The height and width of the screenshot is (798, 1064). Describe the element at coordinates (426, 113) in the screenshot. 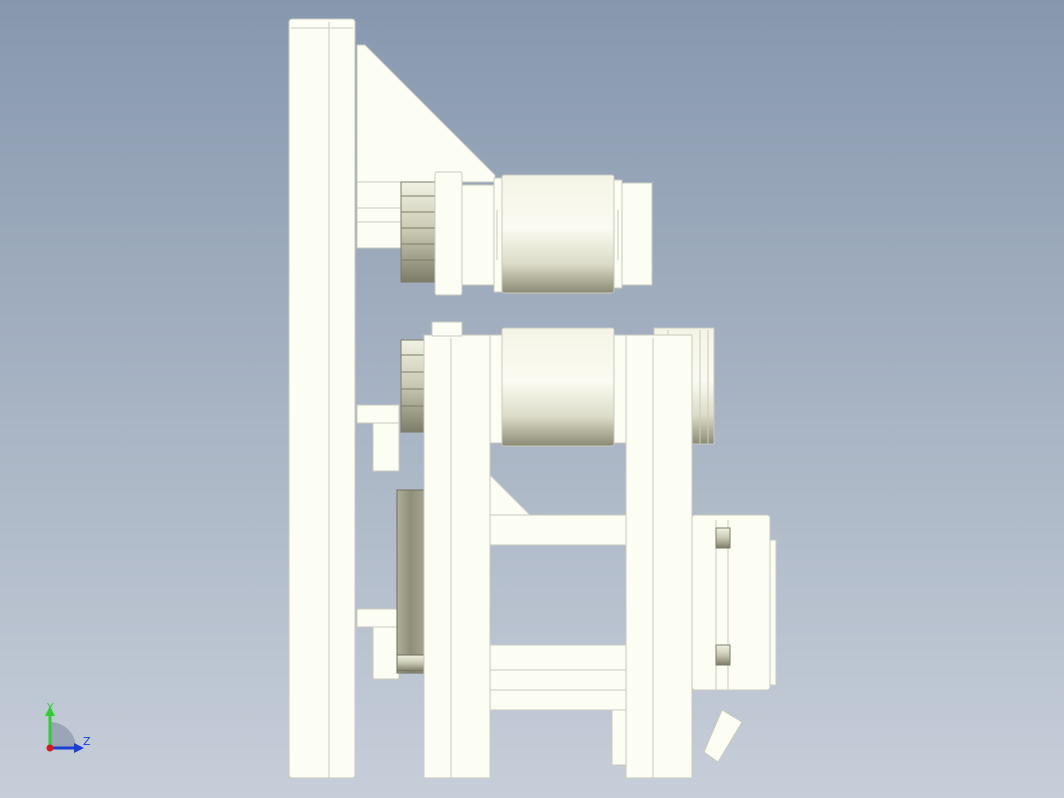

I see `triangular-gusset` at that location.